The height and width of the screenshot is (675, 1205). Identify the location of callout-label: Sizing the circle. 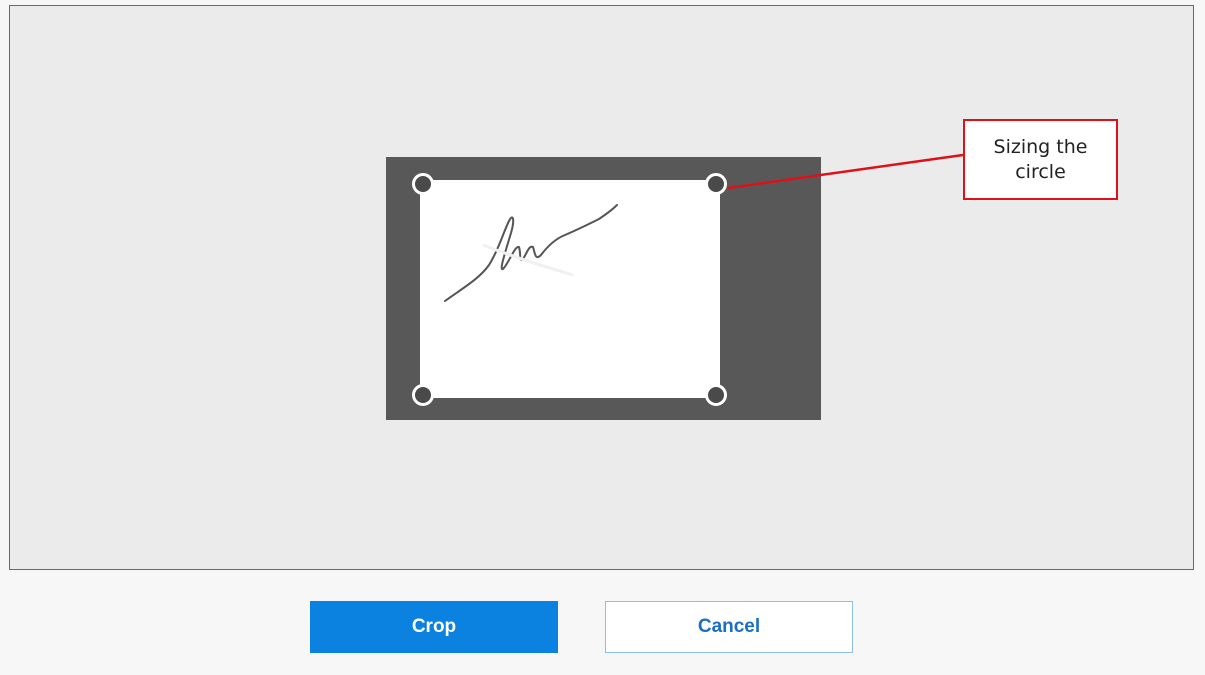
(1040, 159).